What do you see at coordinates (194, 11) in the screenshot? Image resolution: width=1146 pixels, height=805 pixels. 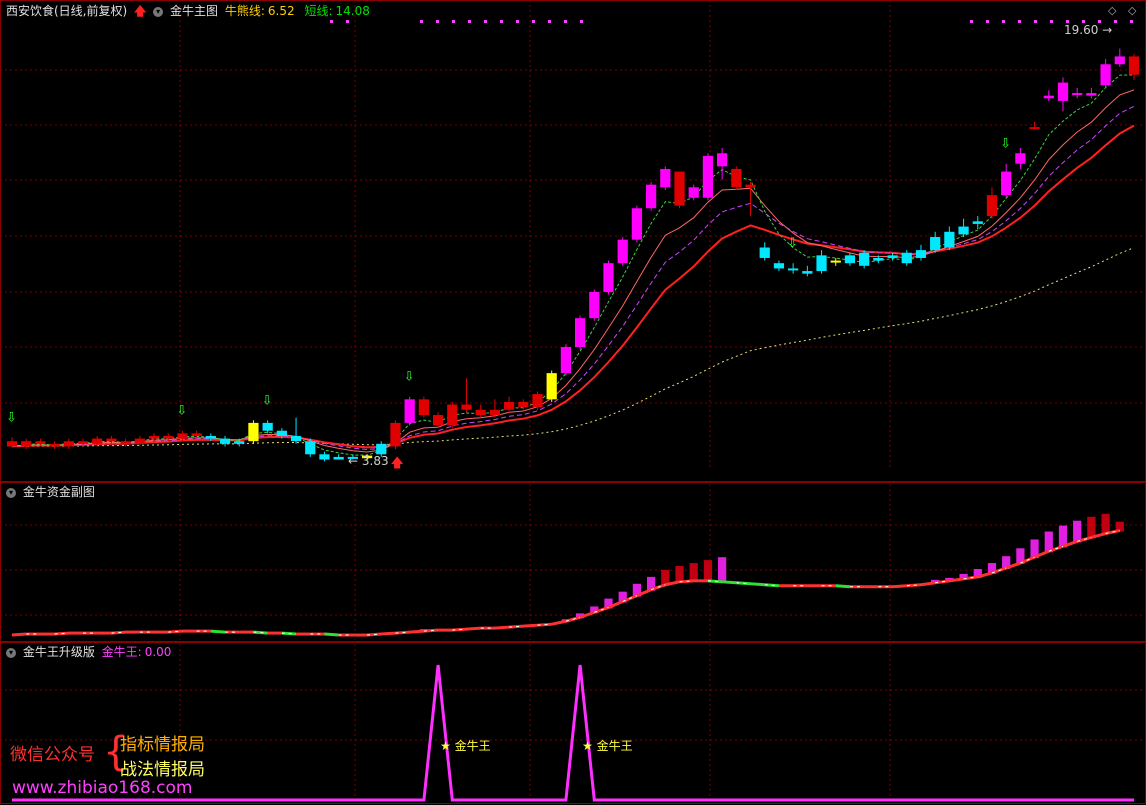 I see `main-indicator-name: 金牛主图` at bounding box center [194, 11].